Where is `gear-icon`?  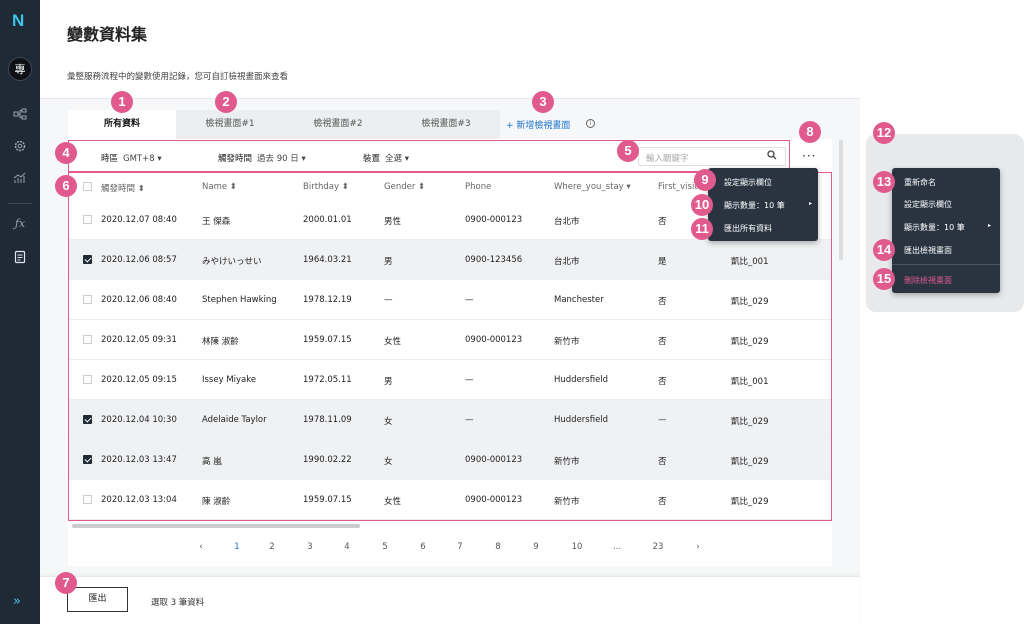
gear-icon is located at coordinates (20, 146).